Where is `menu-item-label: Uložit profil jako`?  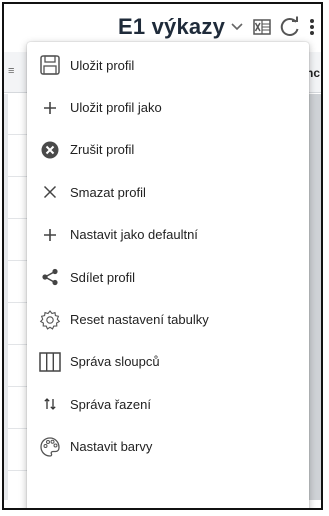
menu-item-label: Uložit profil jako is located at coordinates (116, 108).